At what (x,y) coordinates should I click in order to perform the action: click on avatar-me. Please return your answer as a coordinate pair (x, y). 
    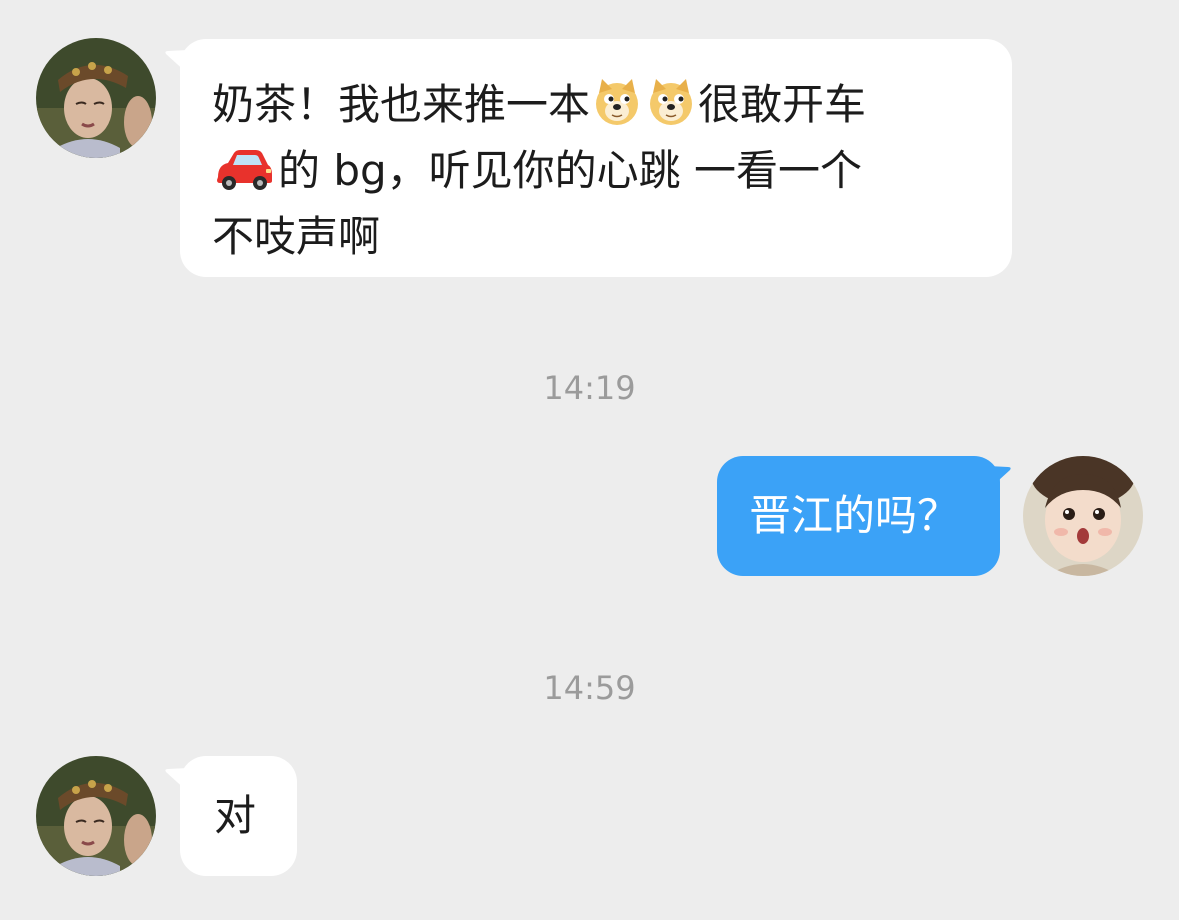
    Looking at the image, I should click on (1083, 516).